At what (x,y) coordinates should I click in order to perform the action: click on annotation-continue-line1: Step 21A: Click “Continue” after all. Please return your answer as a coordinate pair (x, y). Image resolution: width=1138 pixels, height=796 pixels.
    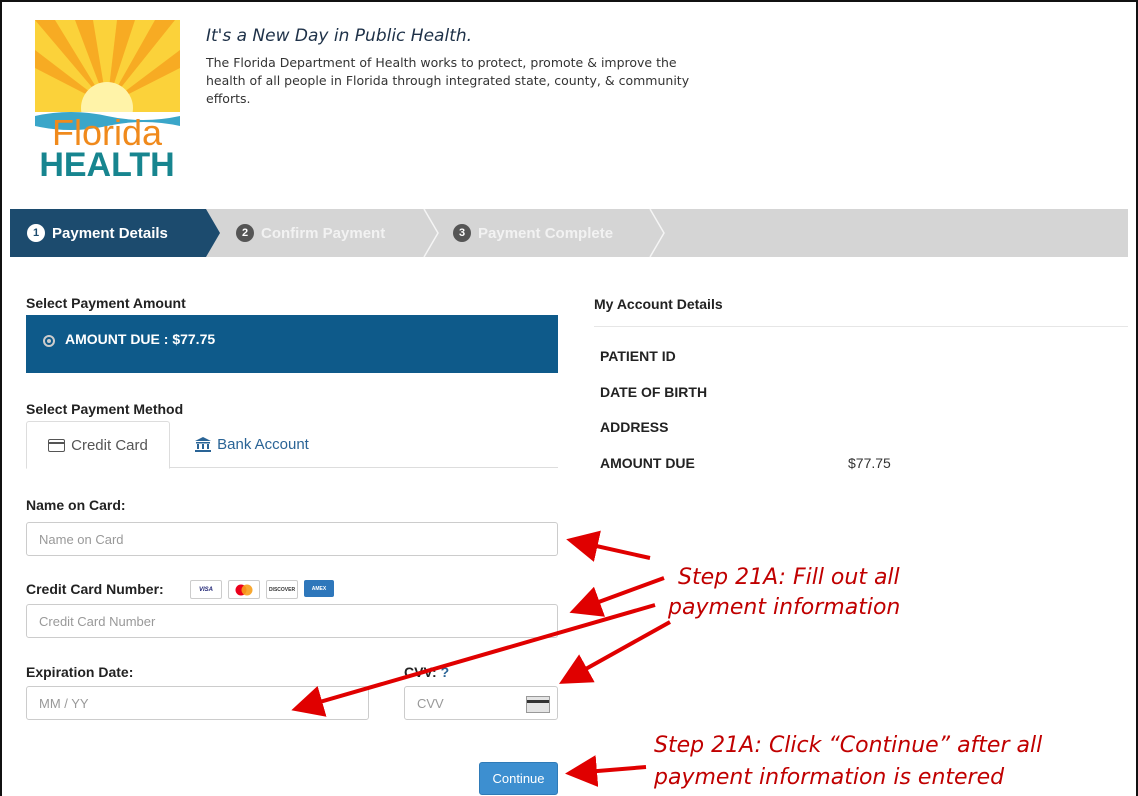
    Looking at the image, I should click on (848, 745).